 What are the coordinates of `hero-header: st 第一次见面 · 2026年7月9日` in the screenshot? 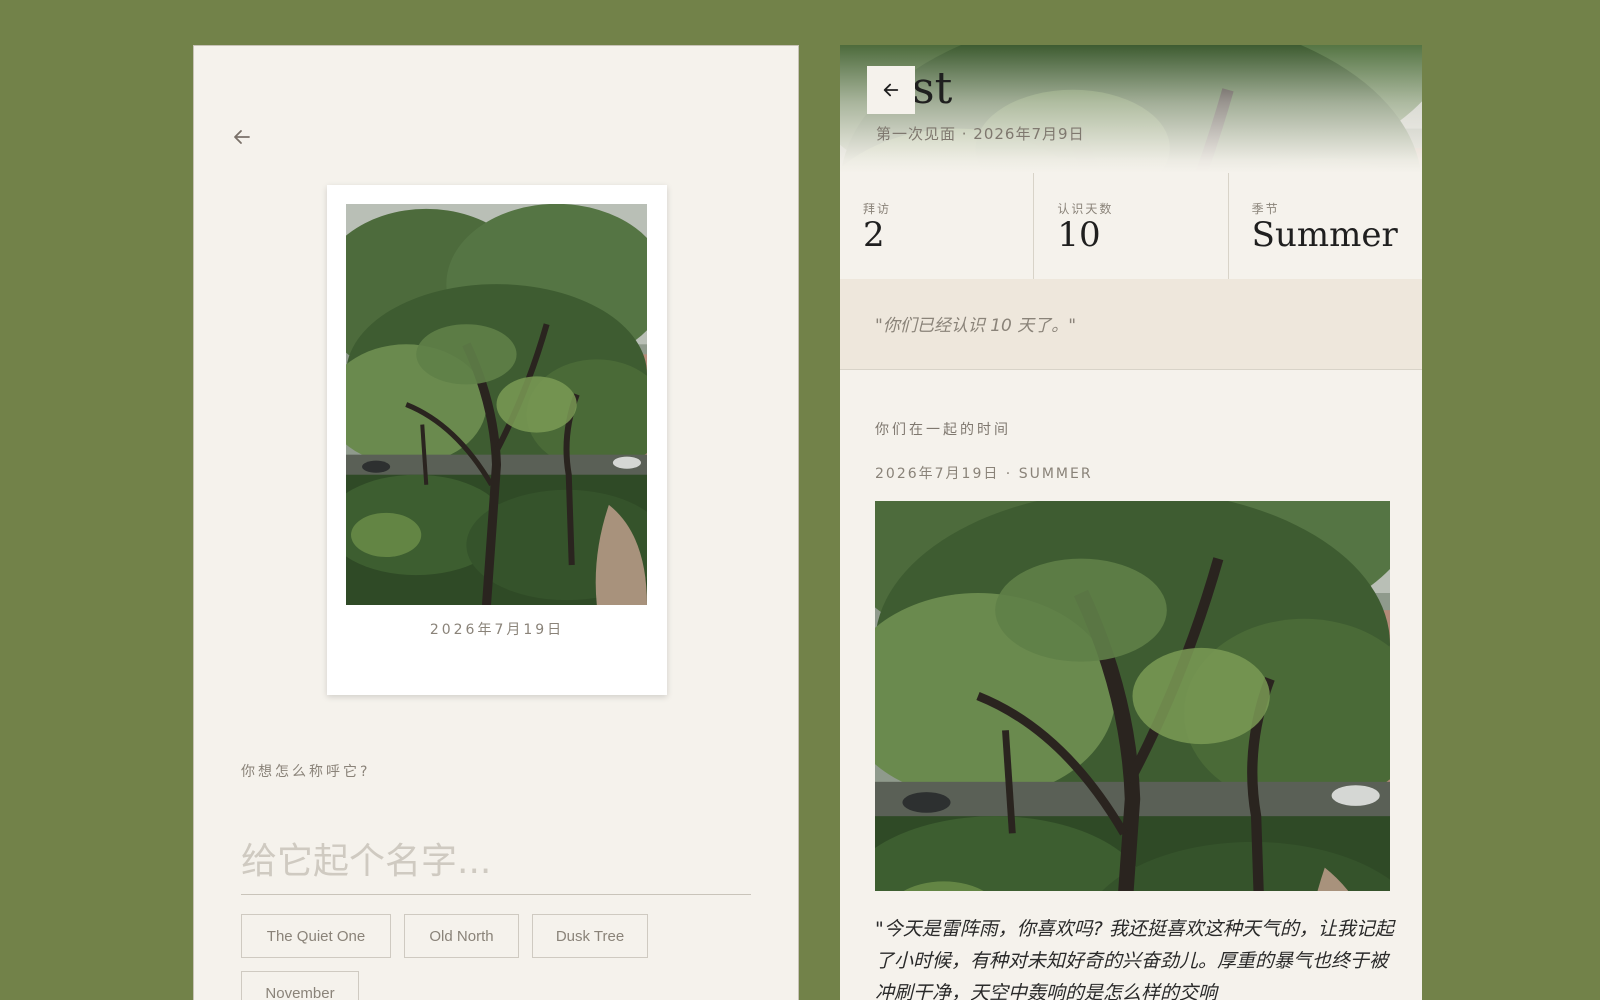 It's located at (1131, 109).